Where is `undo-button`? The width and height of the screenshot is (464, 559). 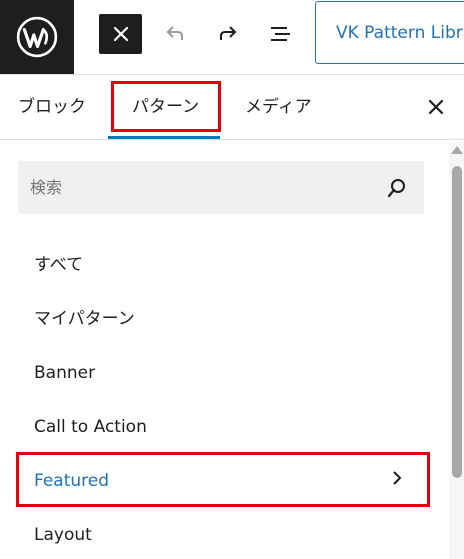
undo-button is located at coordinates (175, 34).